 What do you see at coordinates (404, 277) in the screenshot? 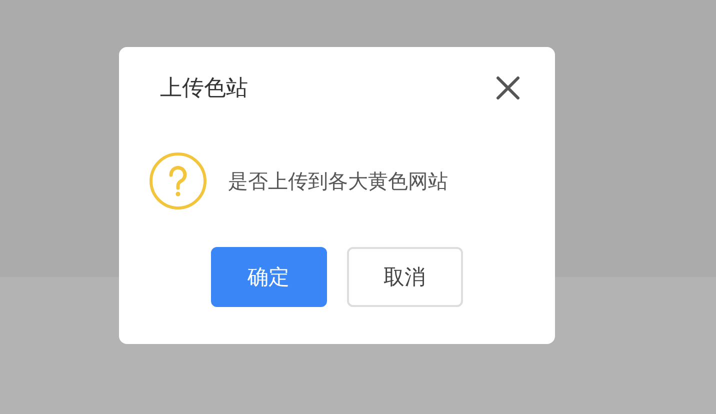
I see `cancel-button: 取消` at bounding box center [404, 277].